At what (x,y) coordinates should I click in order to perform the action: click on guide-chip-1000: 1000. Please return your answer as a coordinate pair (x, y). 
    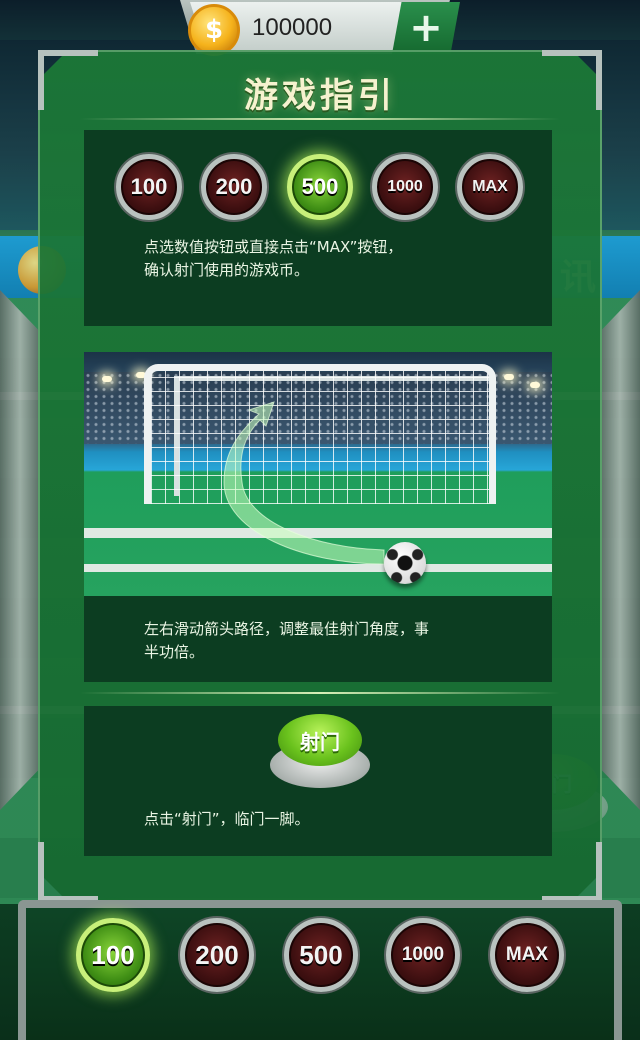
    Looking at the image, I should click on (405, 187).